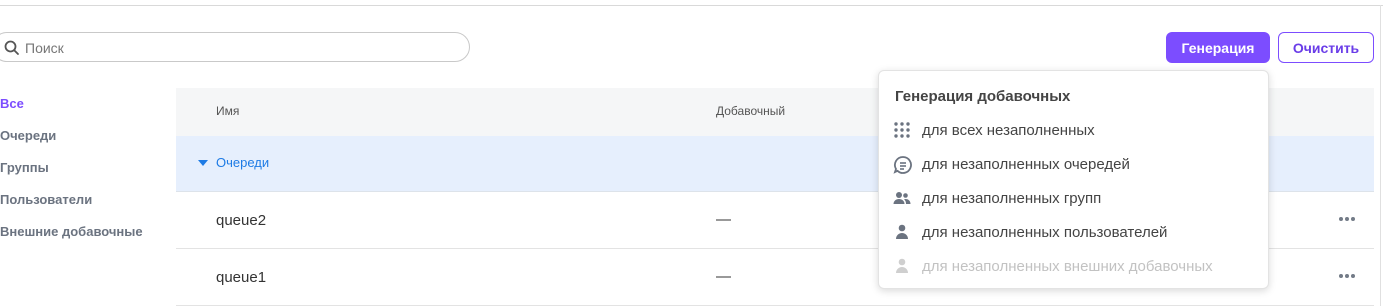  I want to click on menu-item-users-empty: для незаполненных пользователей, so click(1073, 232).